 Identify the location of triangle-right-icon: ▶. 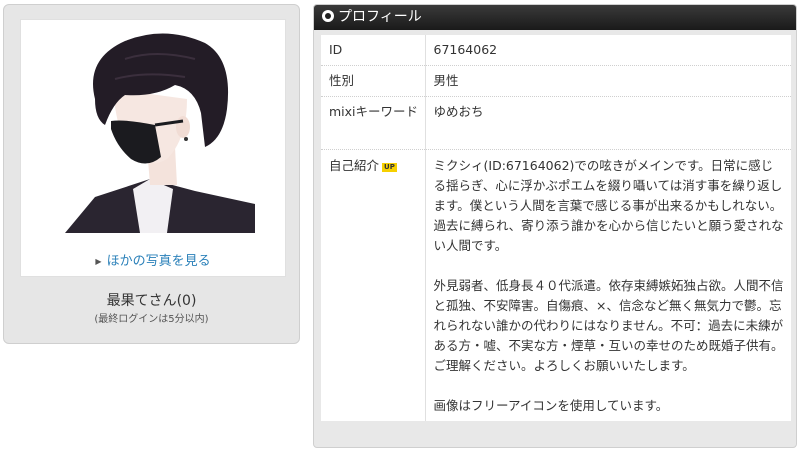
(98, 261).